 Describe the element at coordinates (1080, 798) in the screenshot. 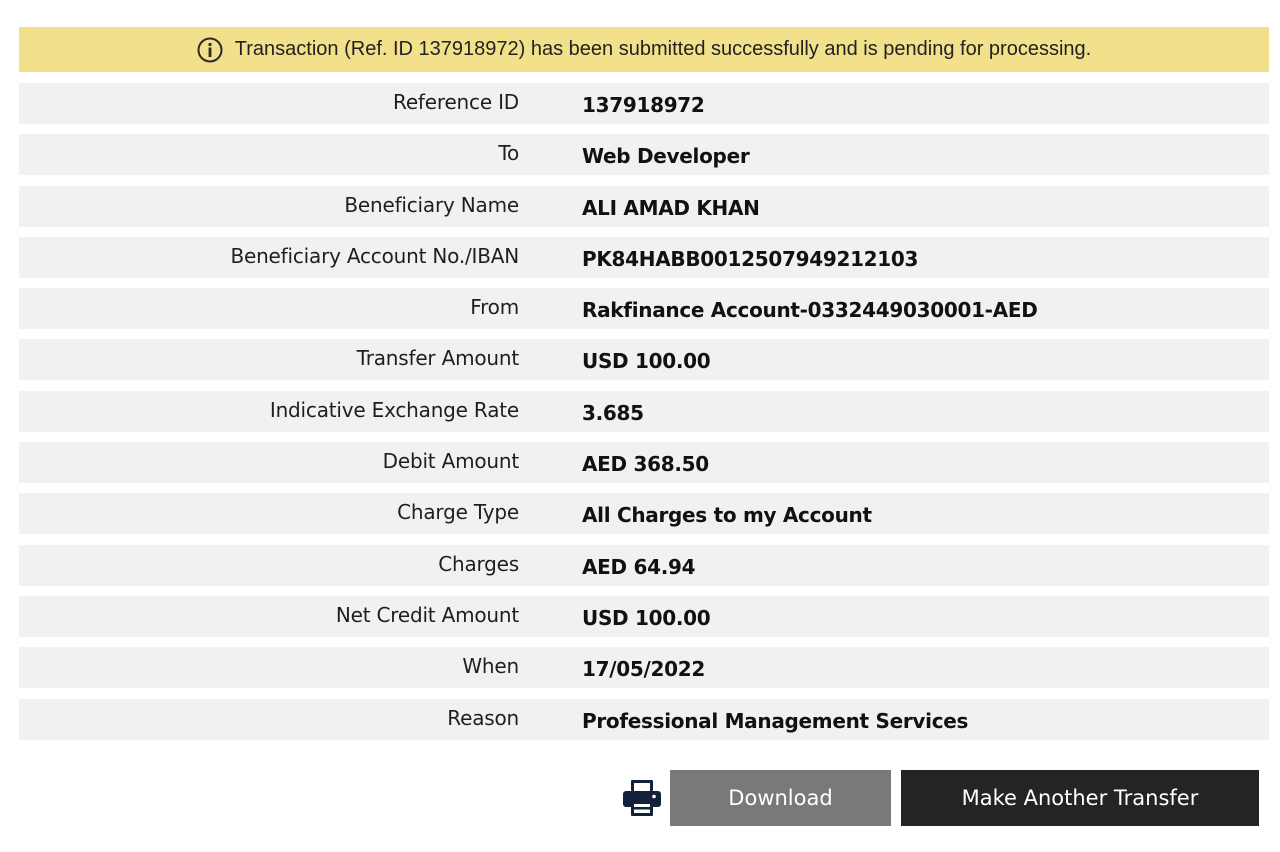

I see `make-another-transfer-button: Make Another Transfer` at that location.